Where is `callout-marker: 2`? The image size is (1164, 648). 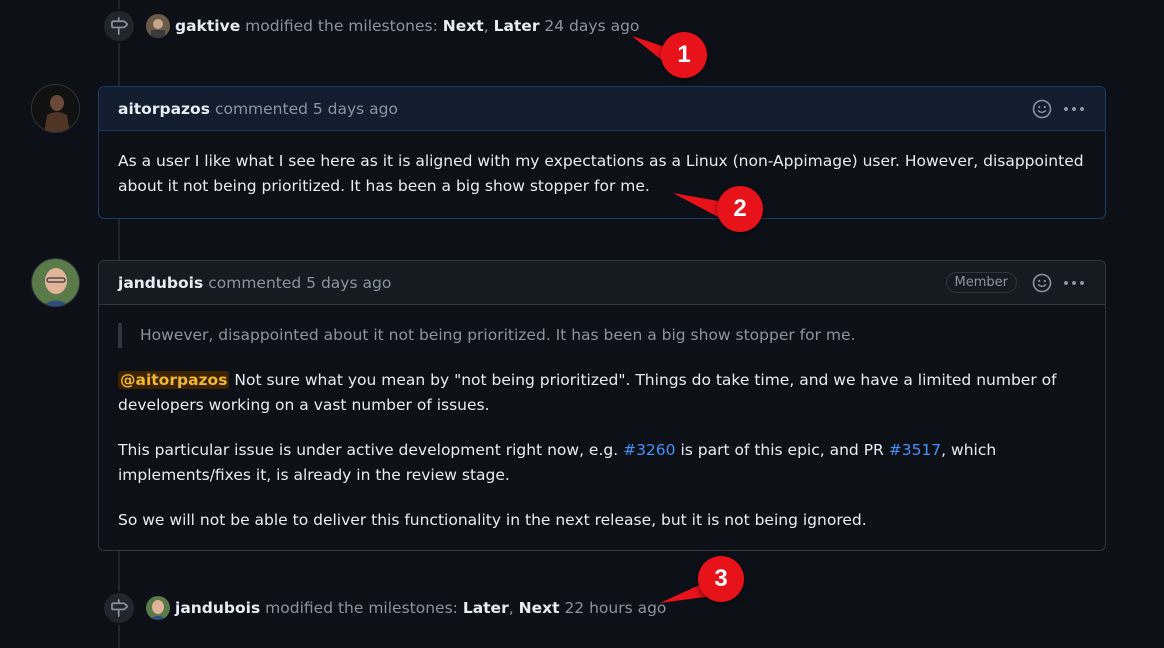
callout-marker: 2 is located at coordinates (740, 209).